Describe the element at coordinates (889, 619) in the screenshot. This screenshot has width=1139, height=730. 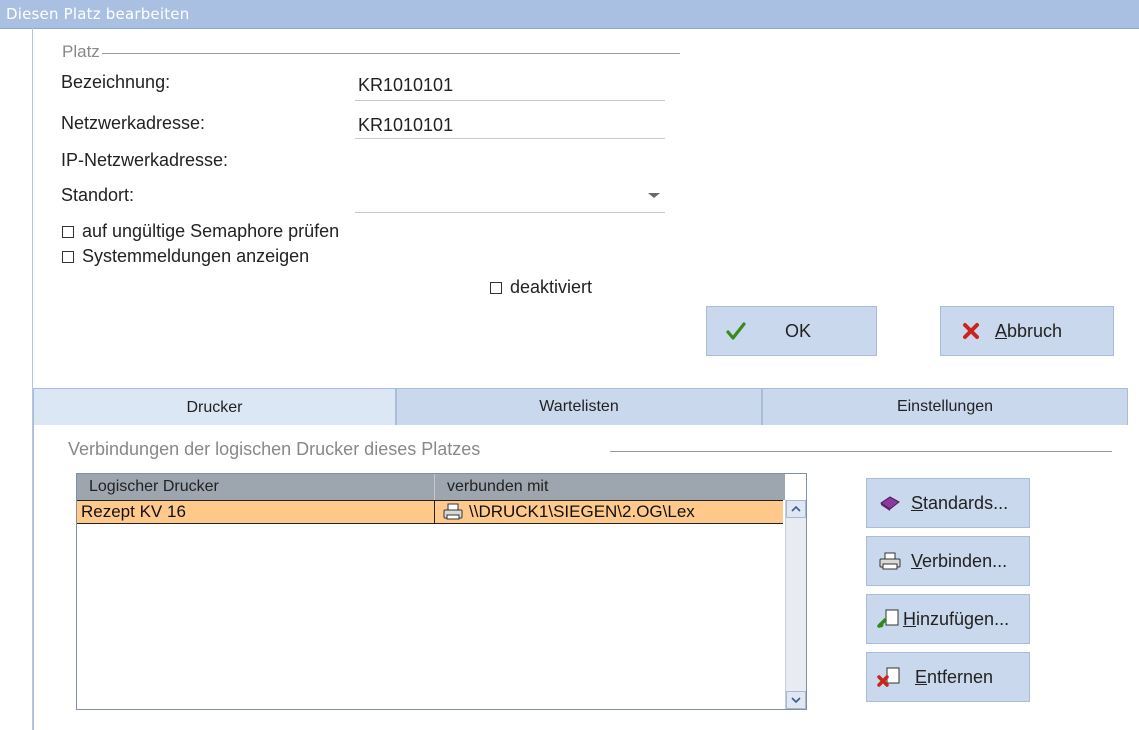
I see `add-document-icon` at that location.